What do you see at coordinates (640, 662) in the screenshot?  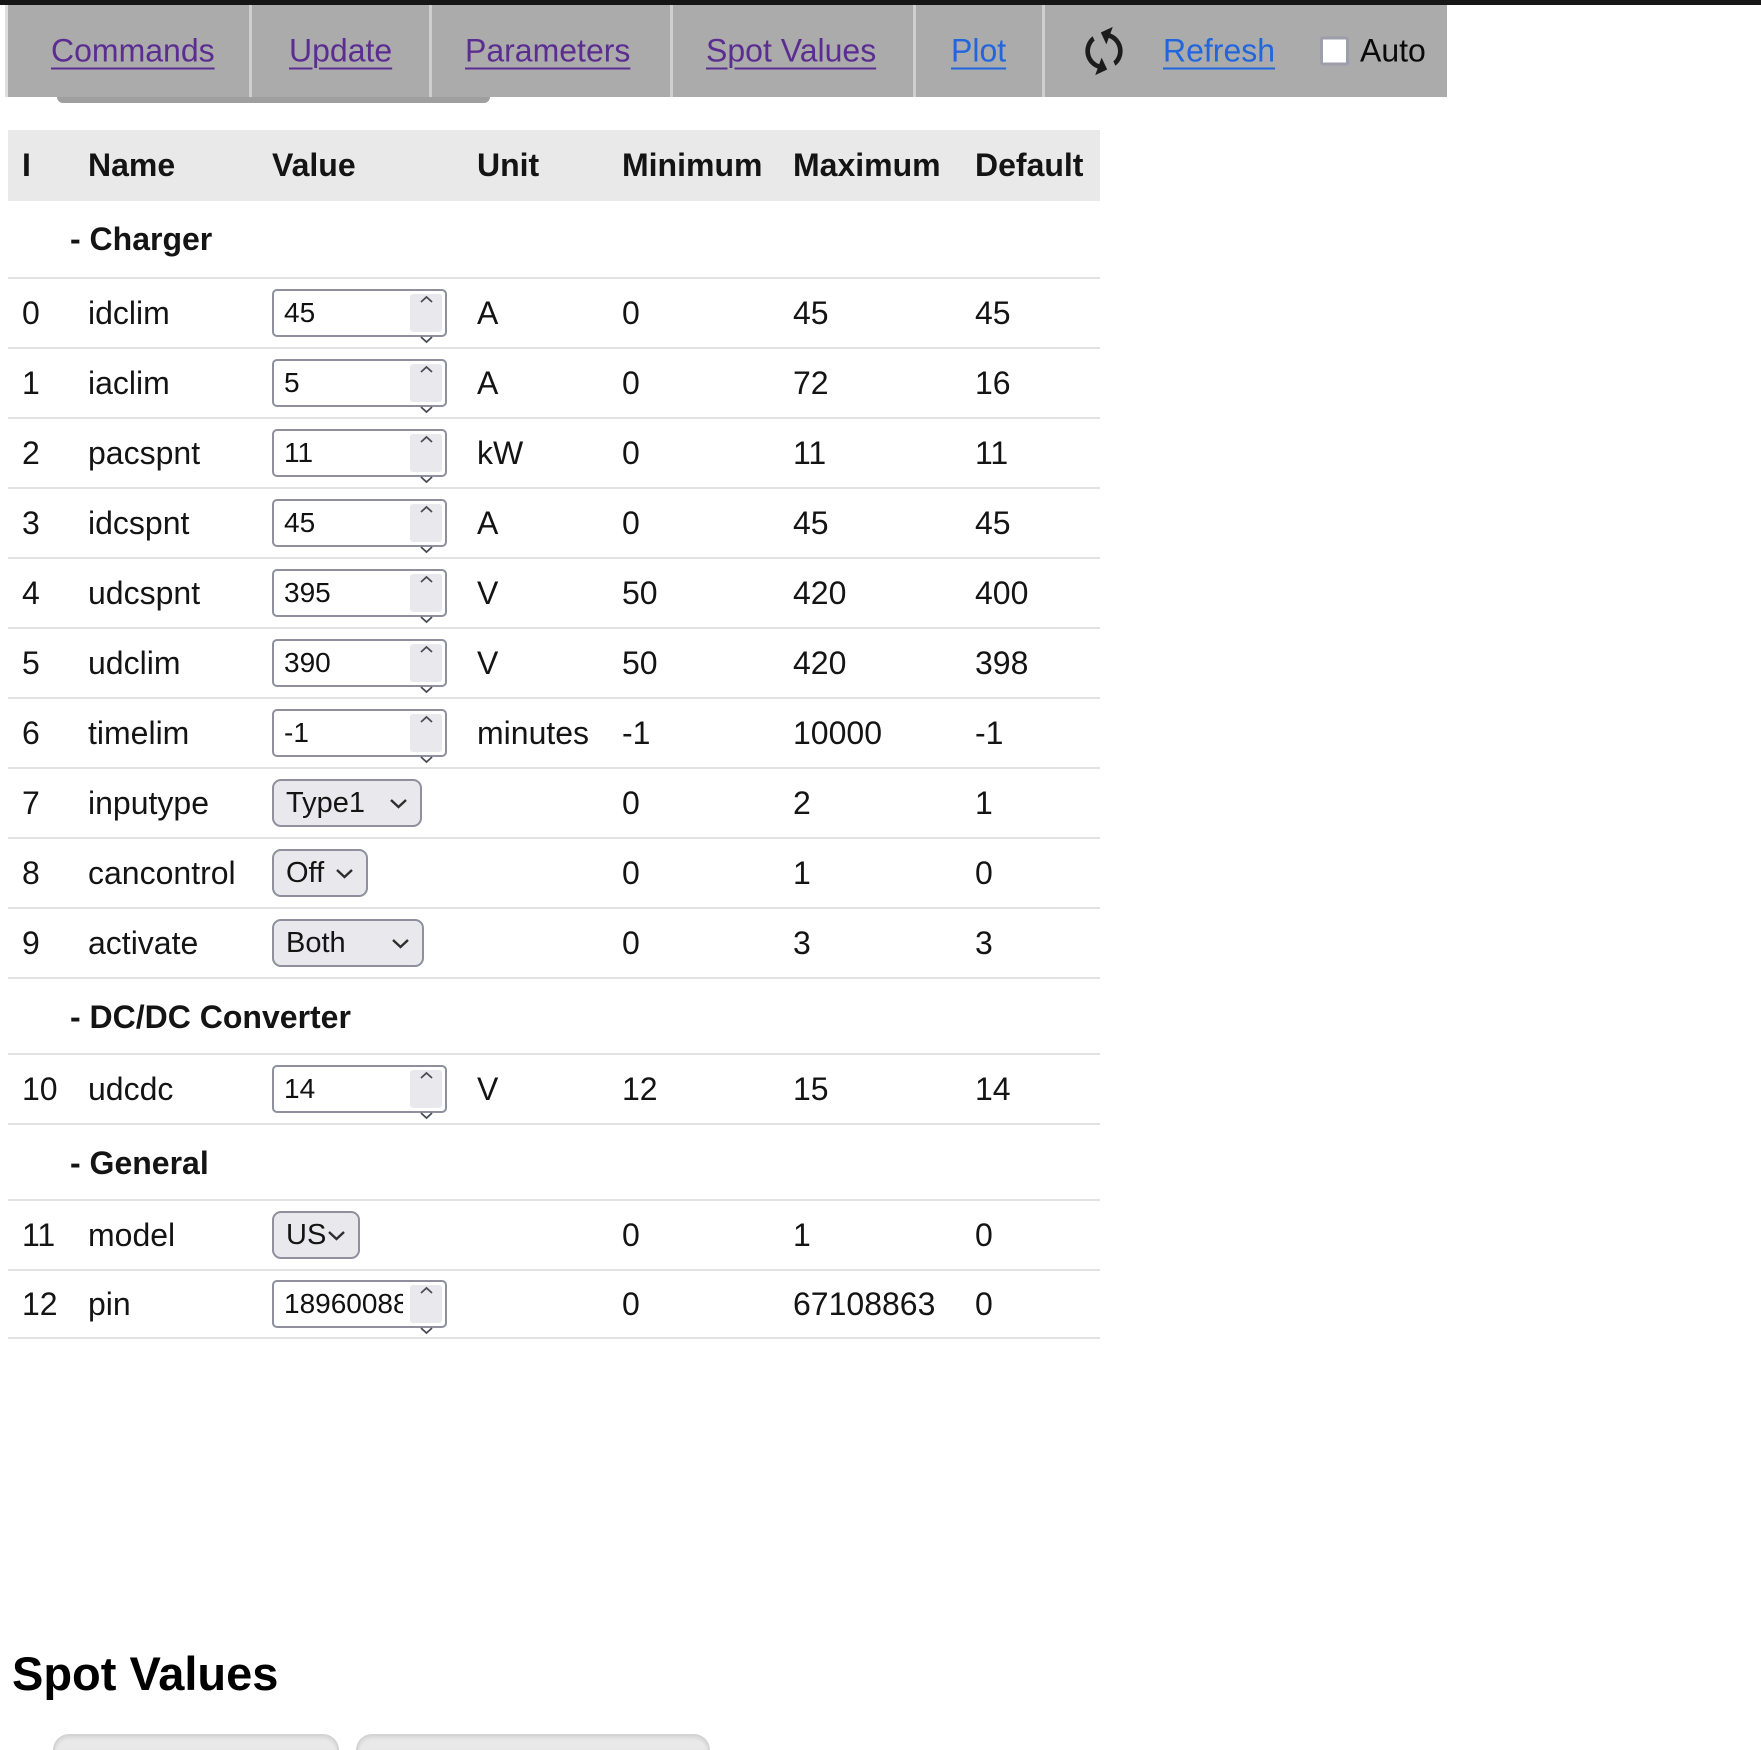 I see `param-minimum: 50` at bounding box center [640, 662].